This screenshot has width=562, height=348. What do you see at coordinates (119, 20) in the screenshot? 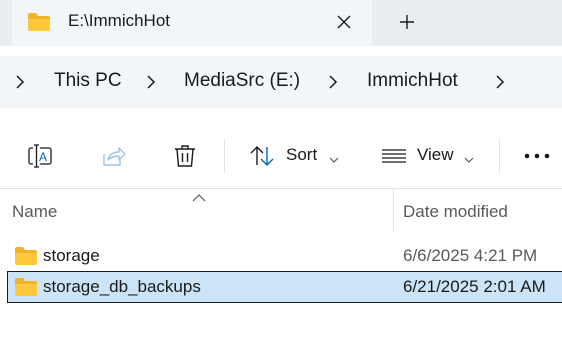
I see `tab-title: E:\ImmichHot` at bounding box center [119, 20].